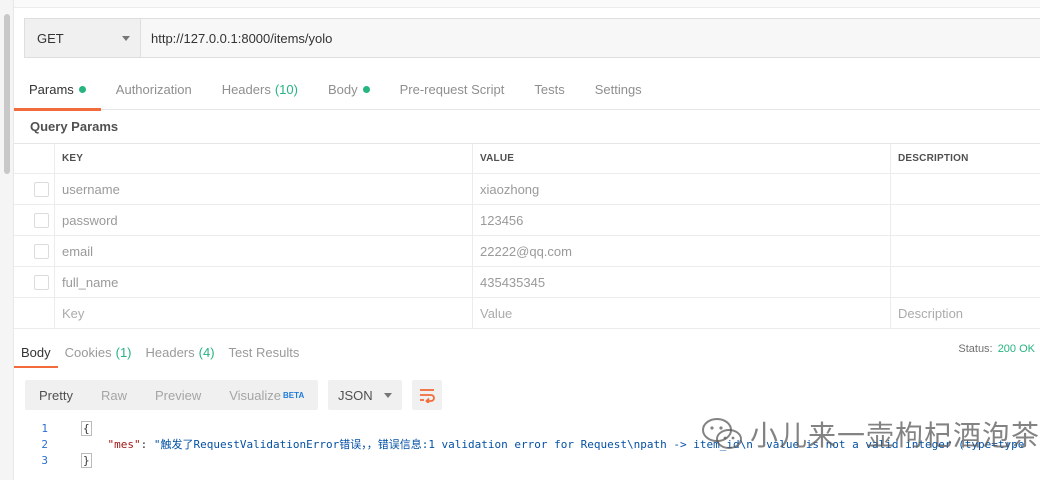 The height and width of the screenshot is (480, 1040). What do you see at coordinates (366, 89) in the screenshot?
I see `body-indicator-dot` at bounding box center [366, 89].